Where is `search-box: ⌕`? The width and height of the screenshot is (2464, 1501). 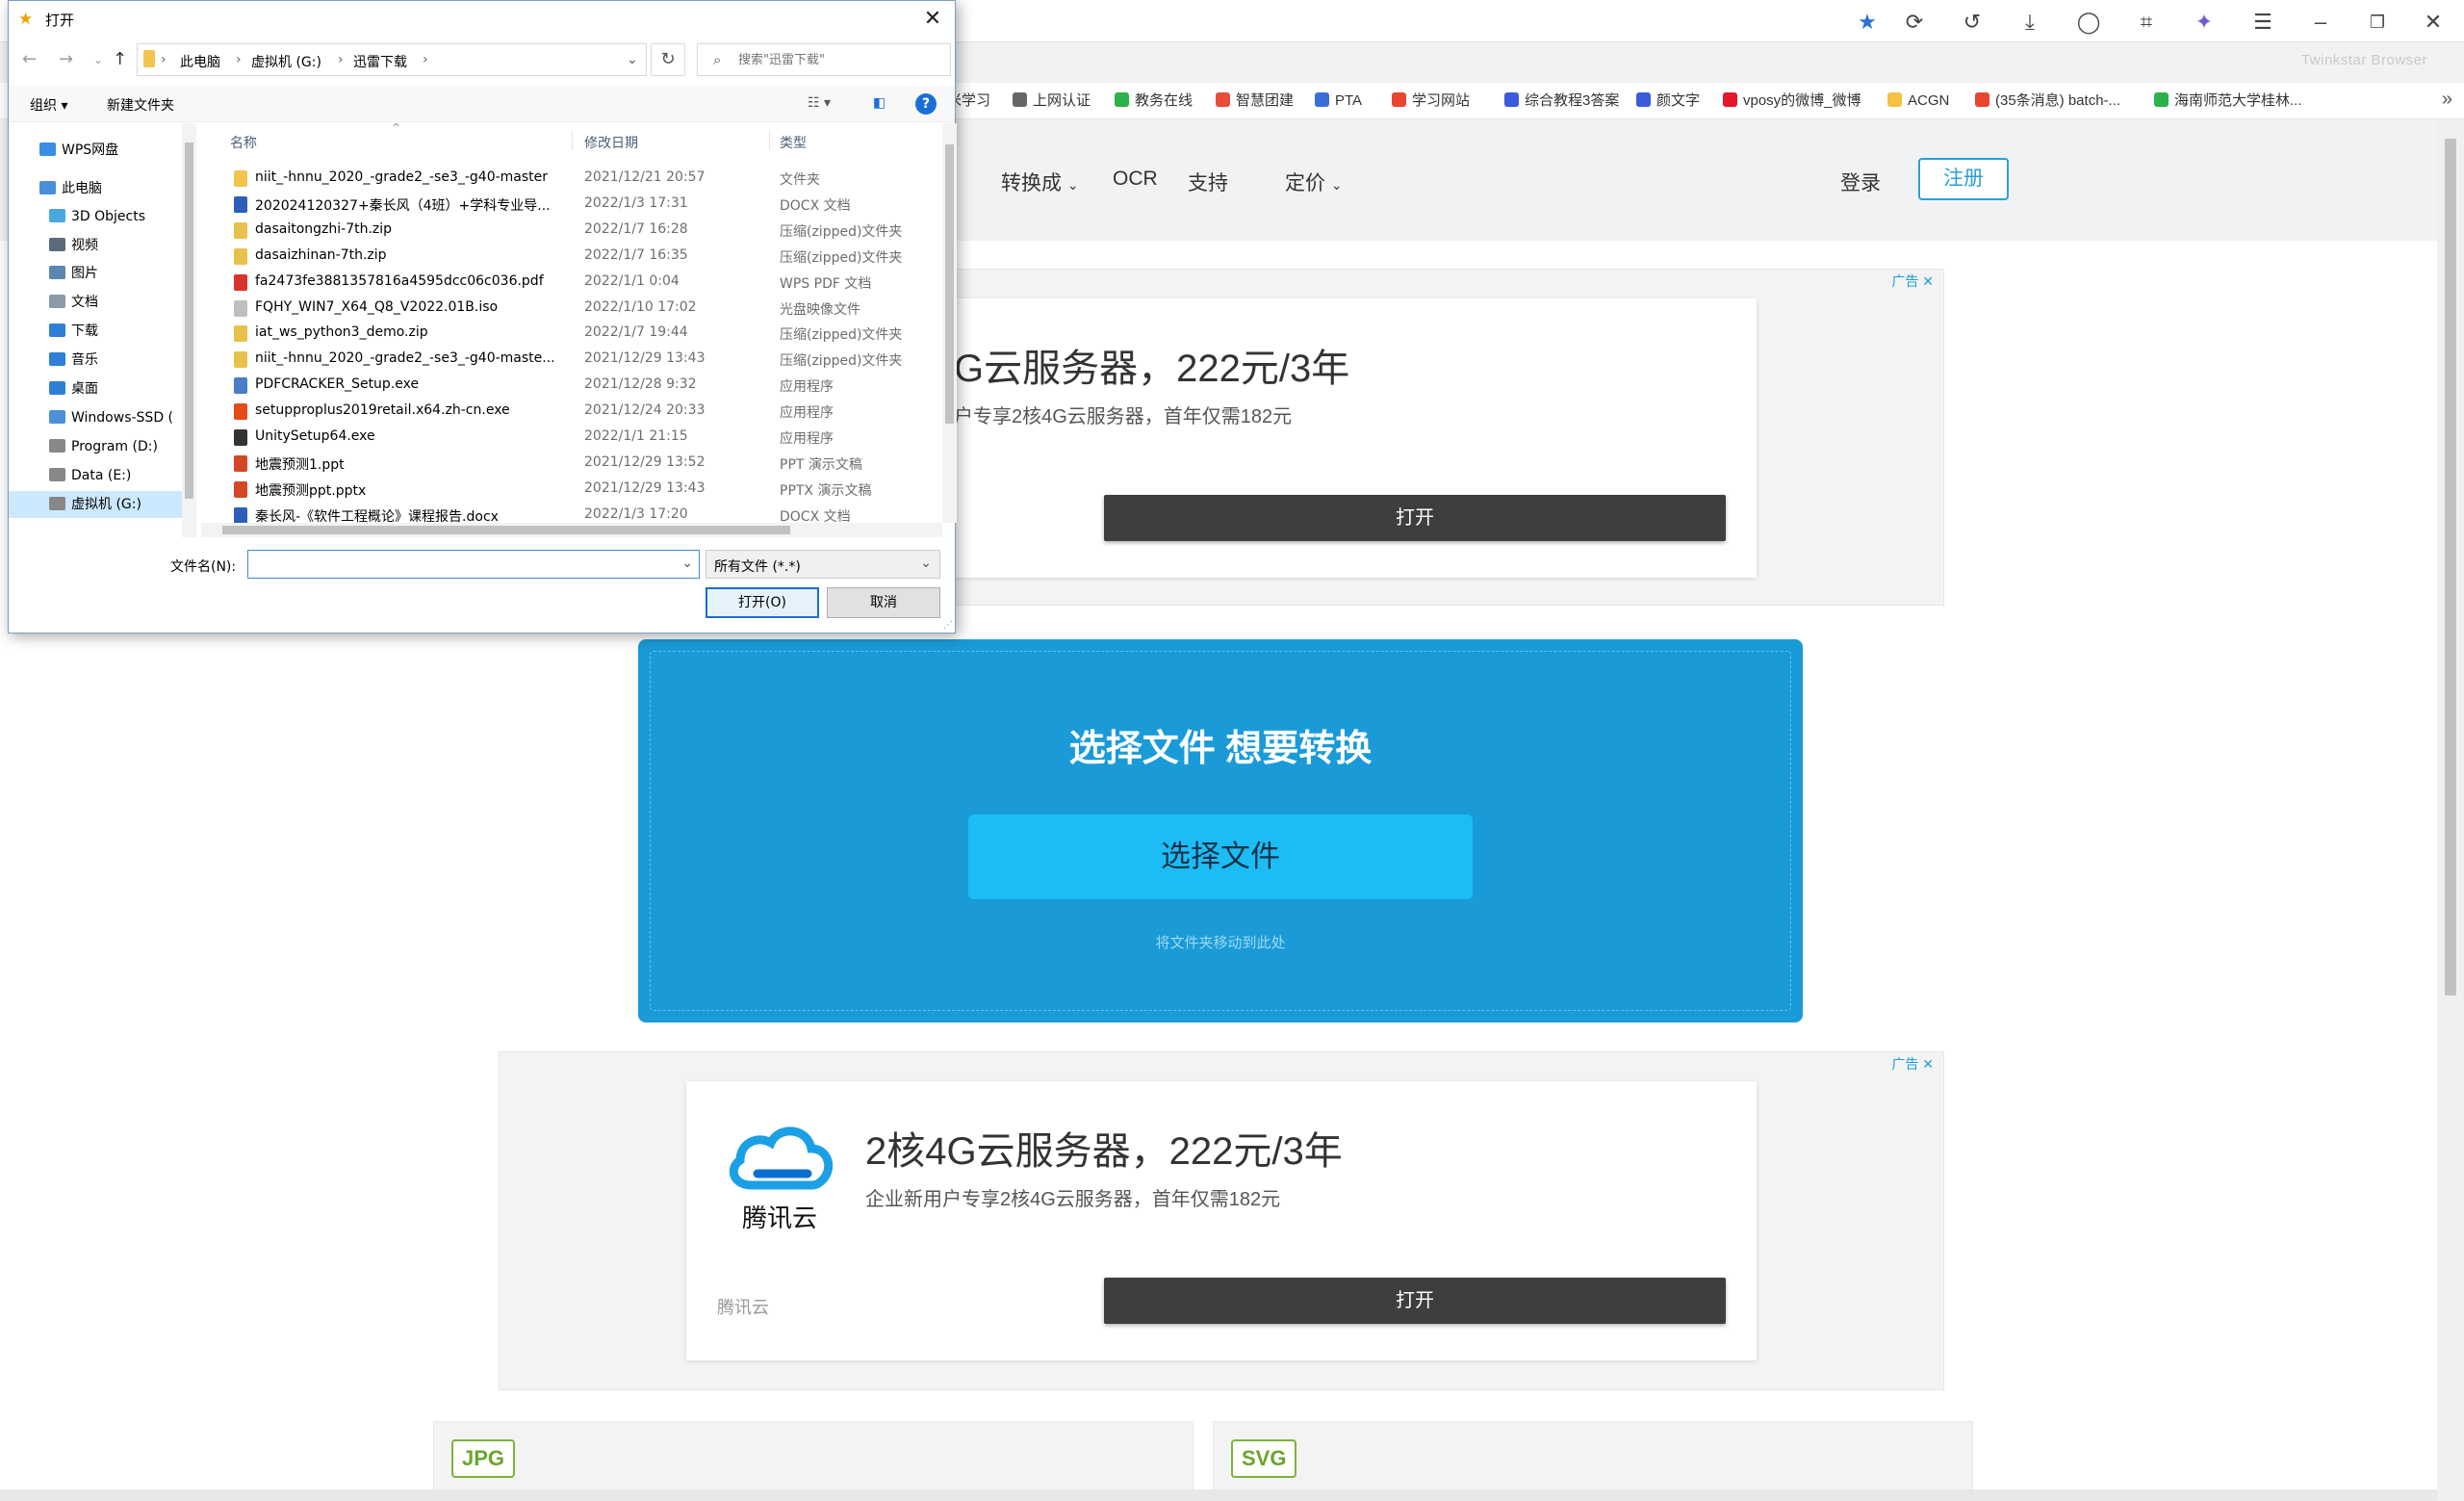
search-box: ⌕ is located at coordinates (824, 59).